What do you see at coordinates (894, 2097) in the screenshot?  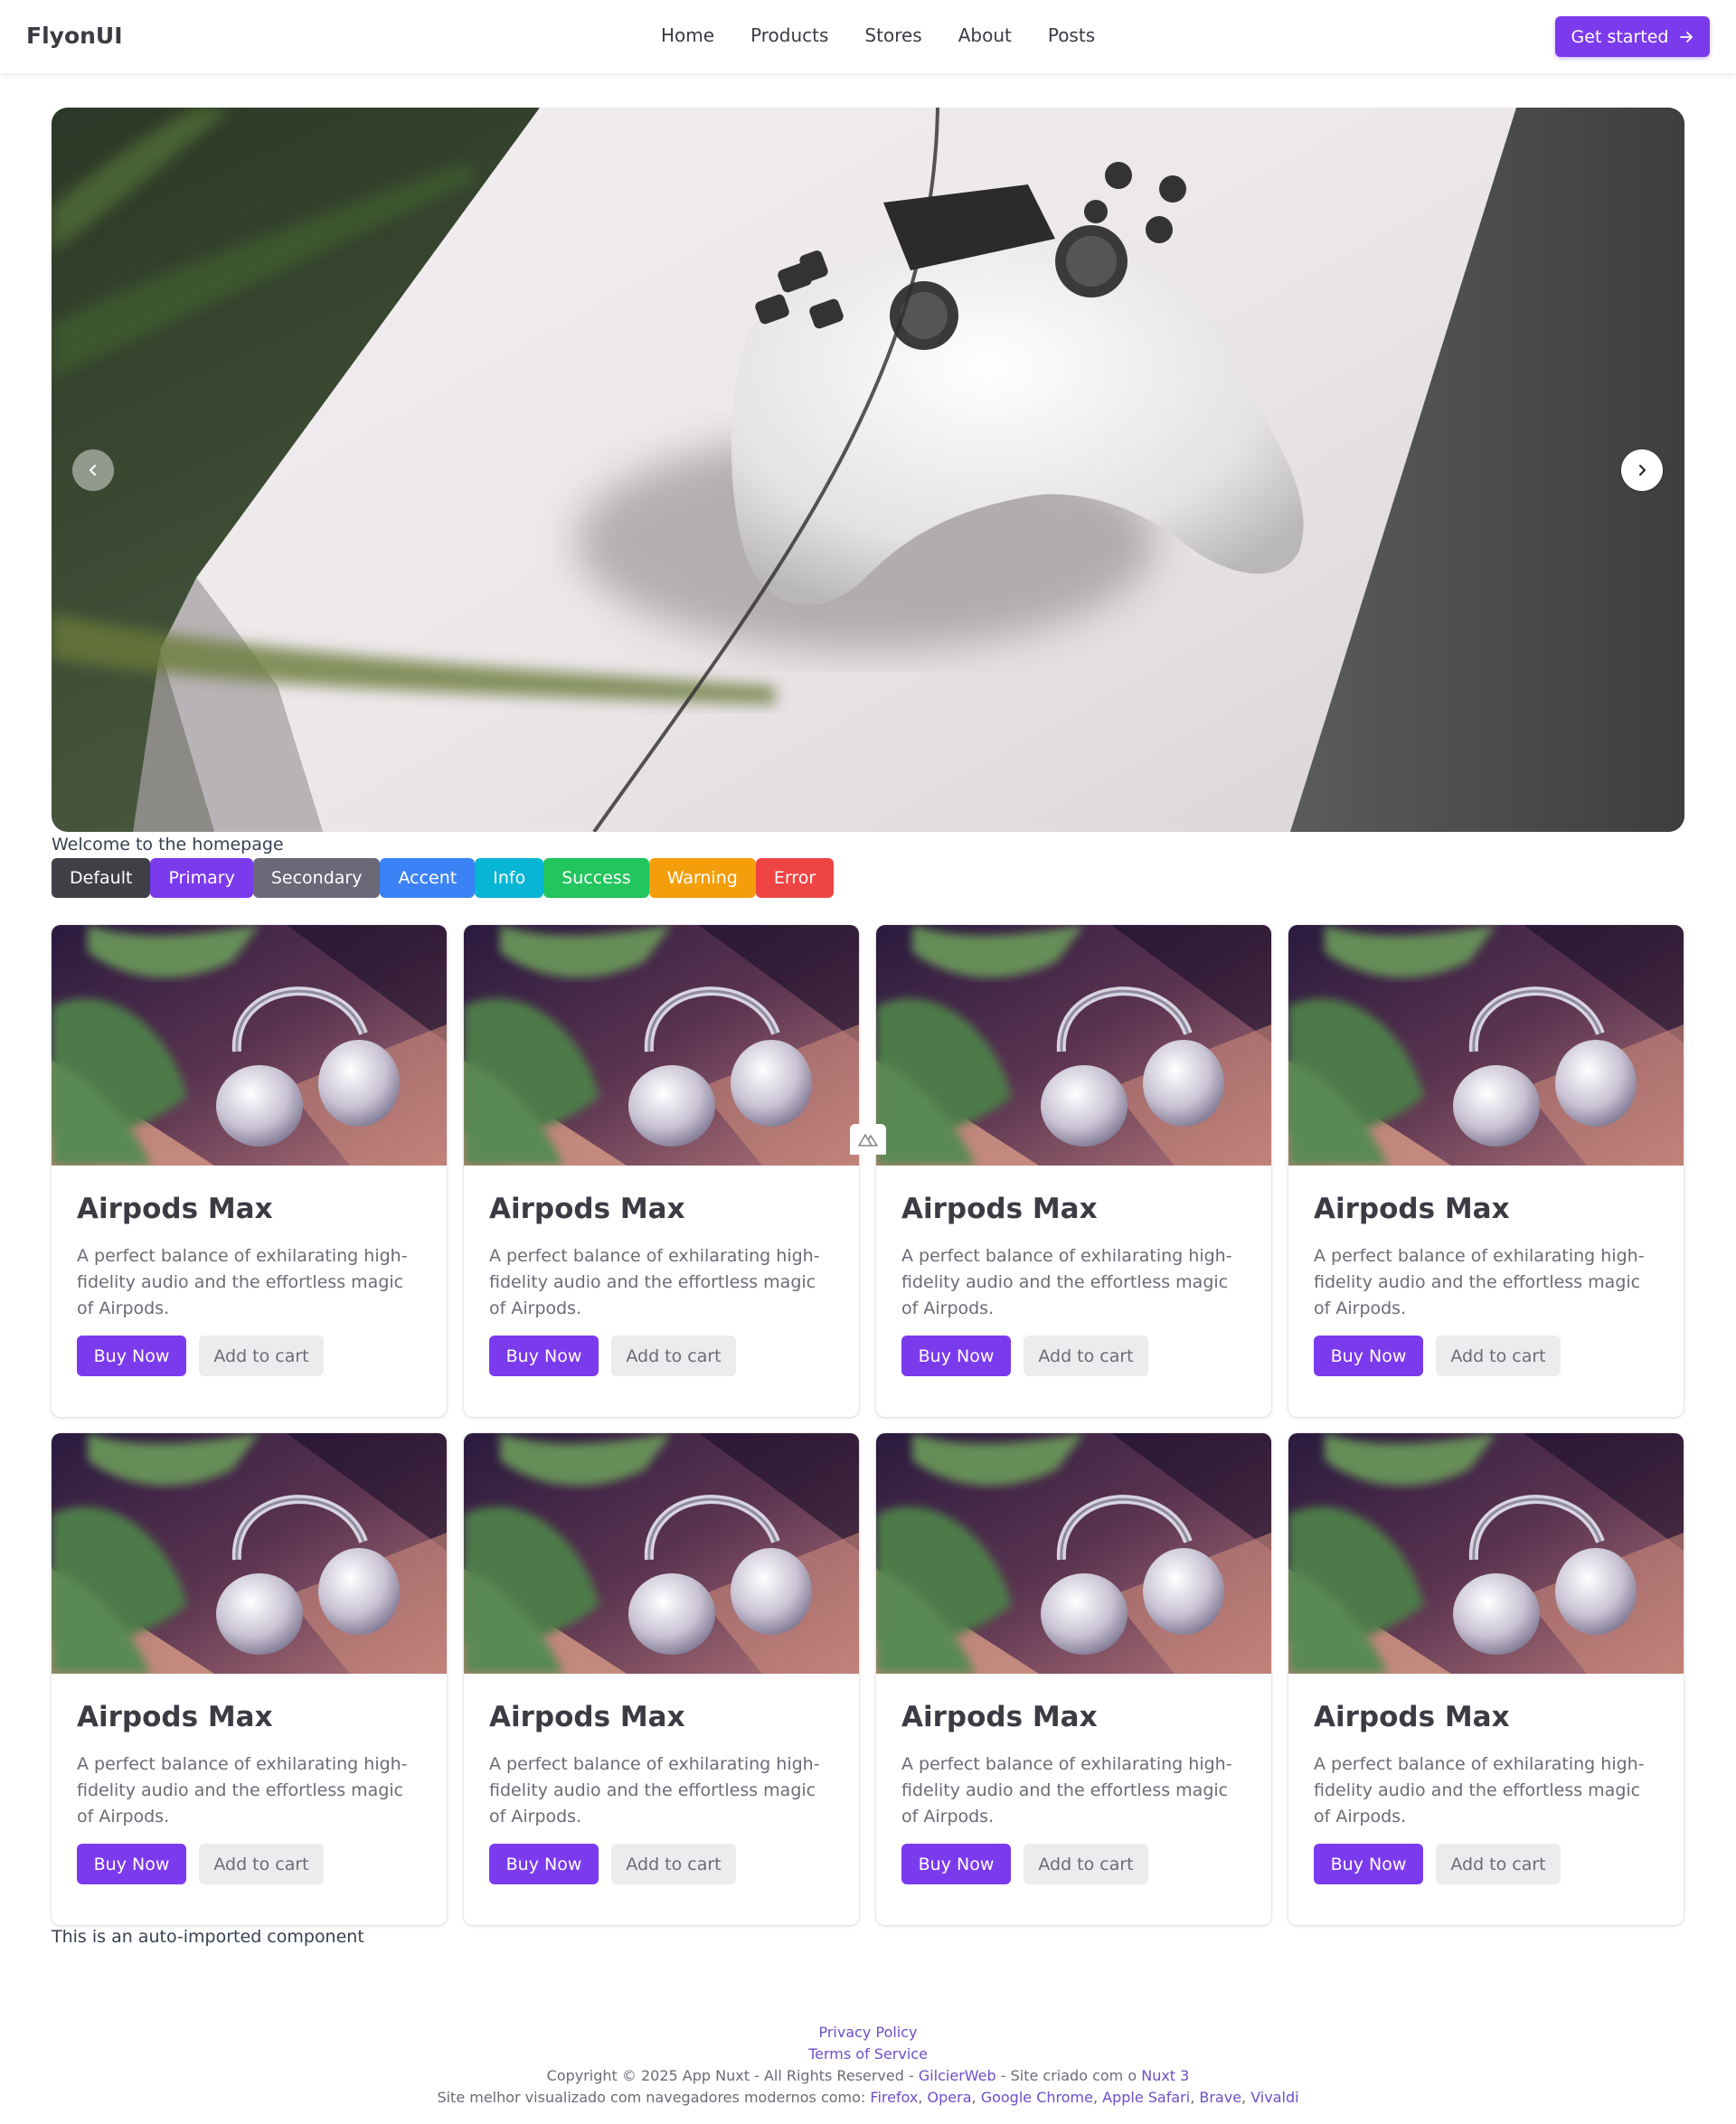 I see `browser-link: Firefox` at bounding box center [894, 2097].